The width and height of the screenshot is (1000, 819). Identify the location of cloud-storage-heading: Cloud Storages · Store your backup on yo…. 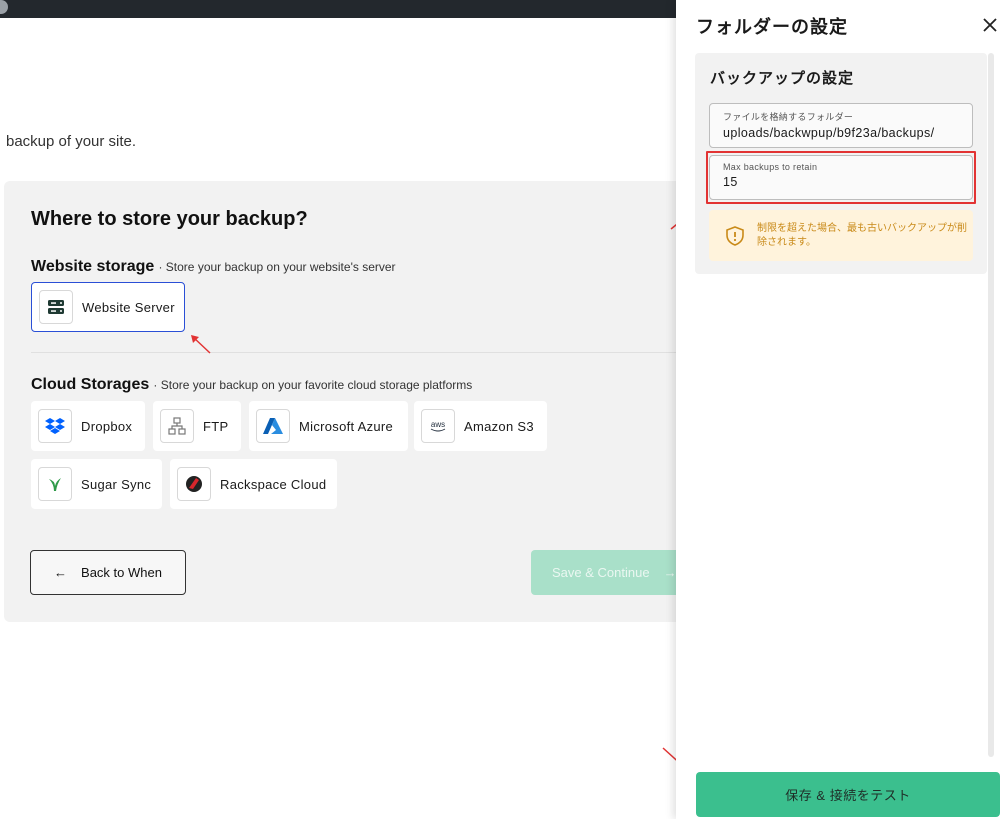
(251, 385).